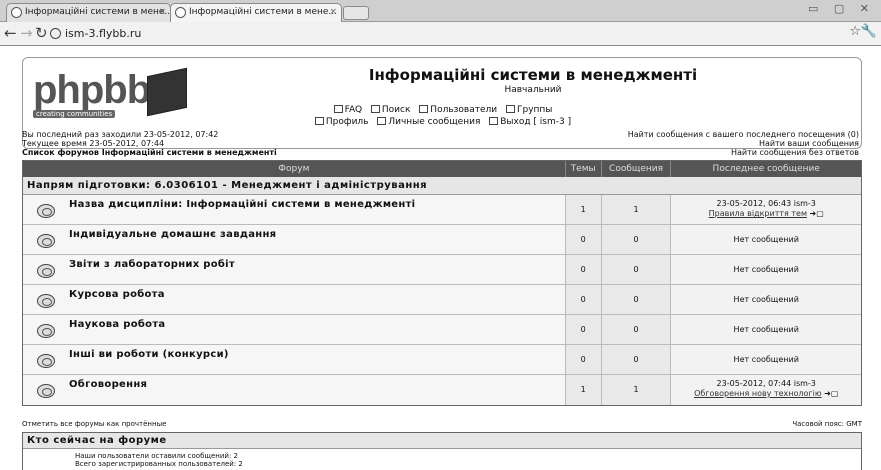  What do you see at coordinates (338, 109) in the screenshot?
I see `faq-icon` at bounding box center [338, 109].